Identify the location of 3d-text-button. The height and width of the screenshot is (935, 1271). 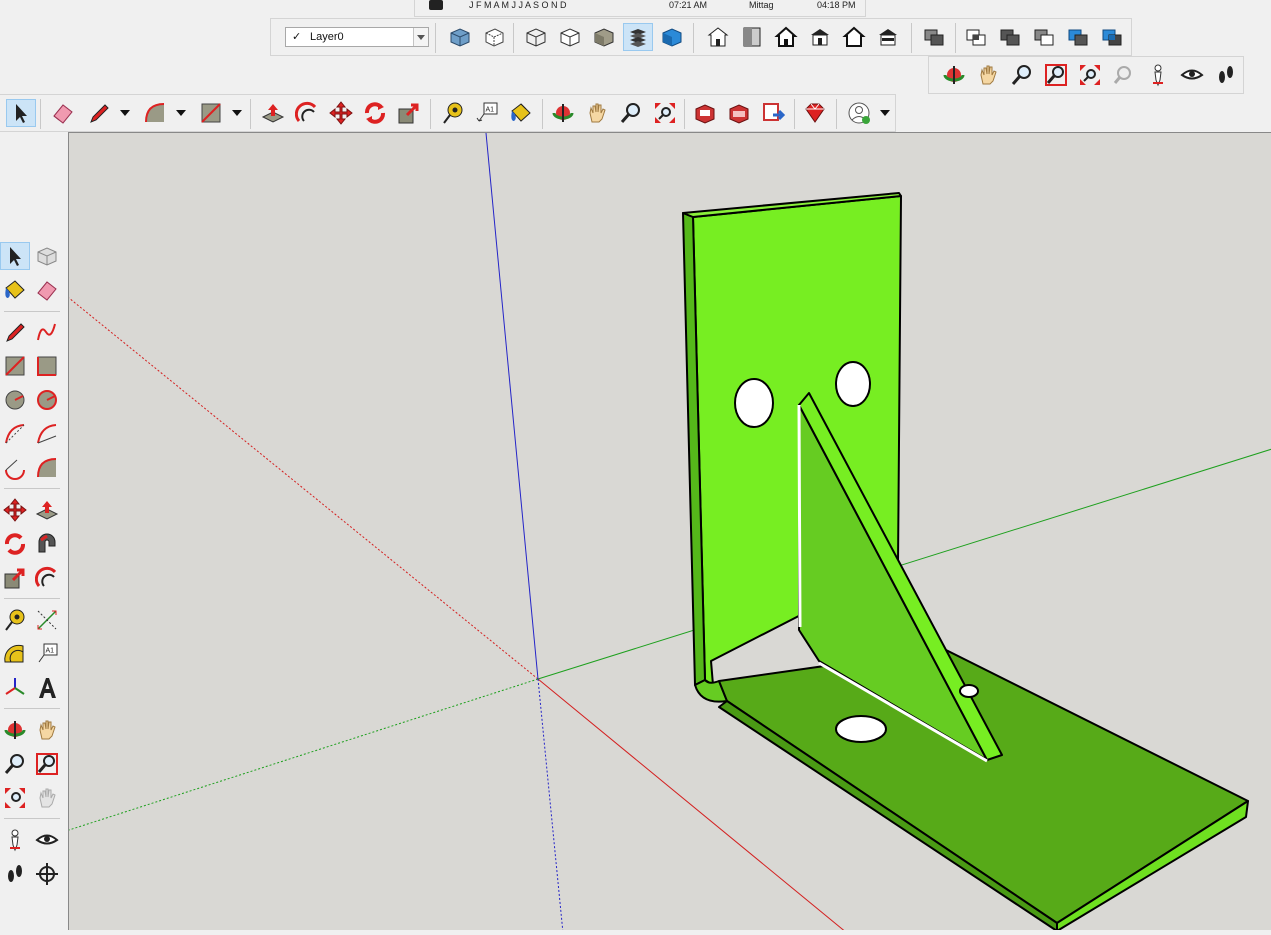
(47, 688).